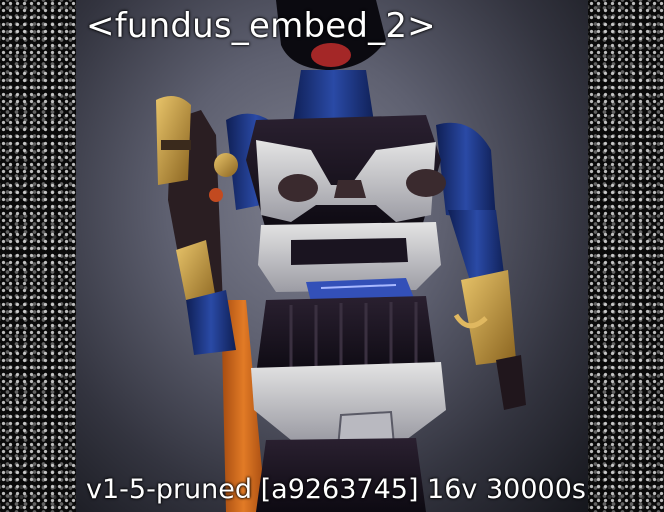 The height and width of the screenshot is (512, 664). What do you see at coordinates (261, 26) in the screenshot?
I see `embedding-title: <fundus_embed_2>` at bounding box center [261, 26].